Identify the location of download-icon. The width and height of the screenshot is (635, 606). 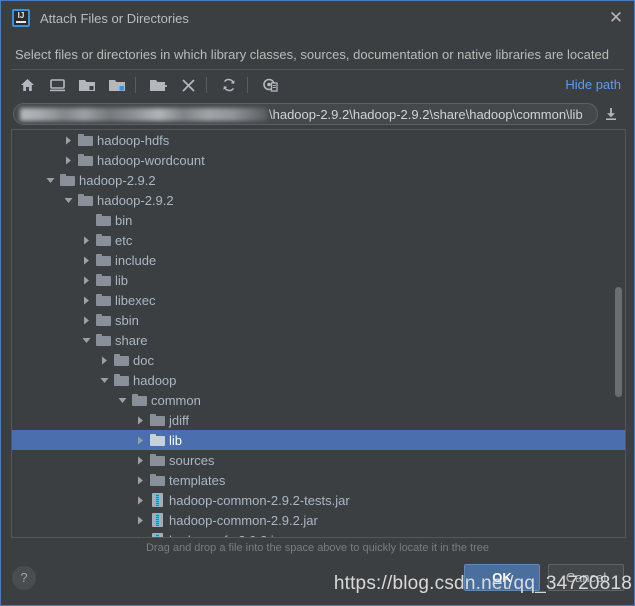
(611, 114).